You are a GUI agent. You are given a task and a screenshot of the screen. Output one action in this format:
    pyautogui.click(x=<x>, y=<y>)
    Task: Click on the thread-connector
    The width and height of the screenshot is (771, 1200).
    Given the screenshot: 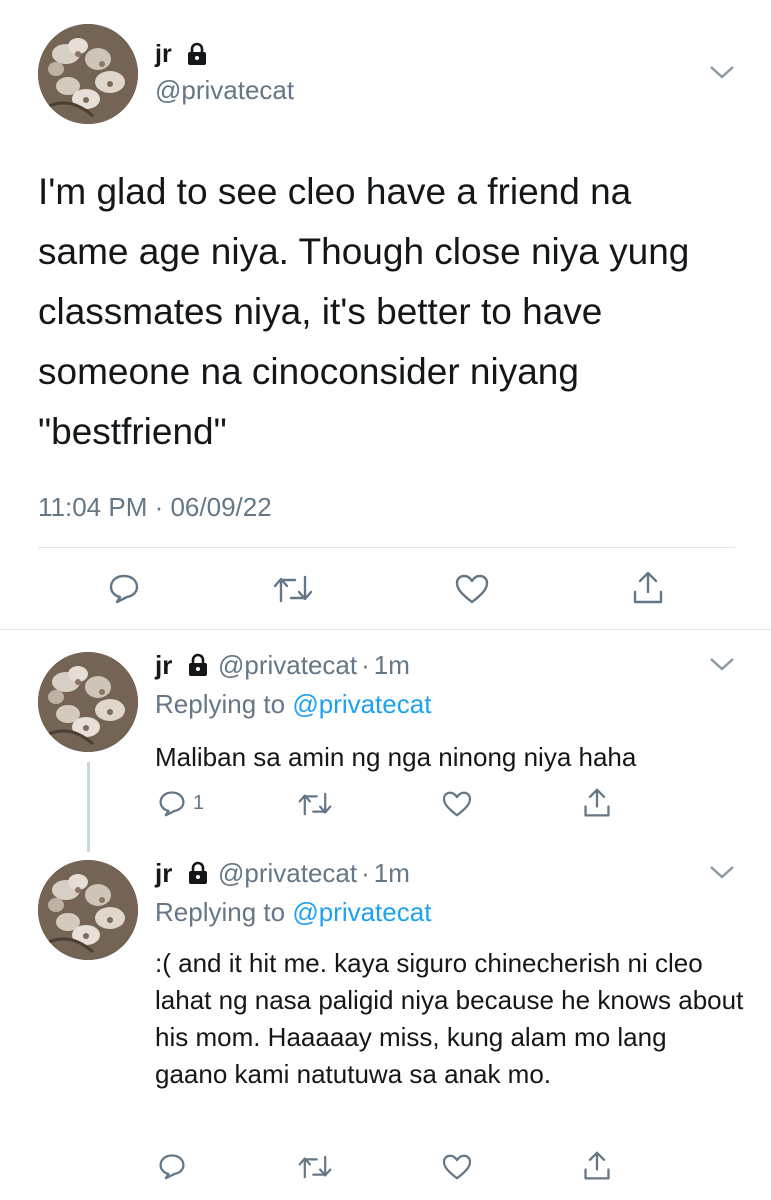 What is the action you would take?
    pyautogui.click(x=88, y=807)
    